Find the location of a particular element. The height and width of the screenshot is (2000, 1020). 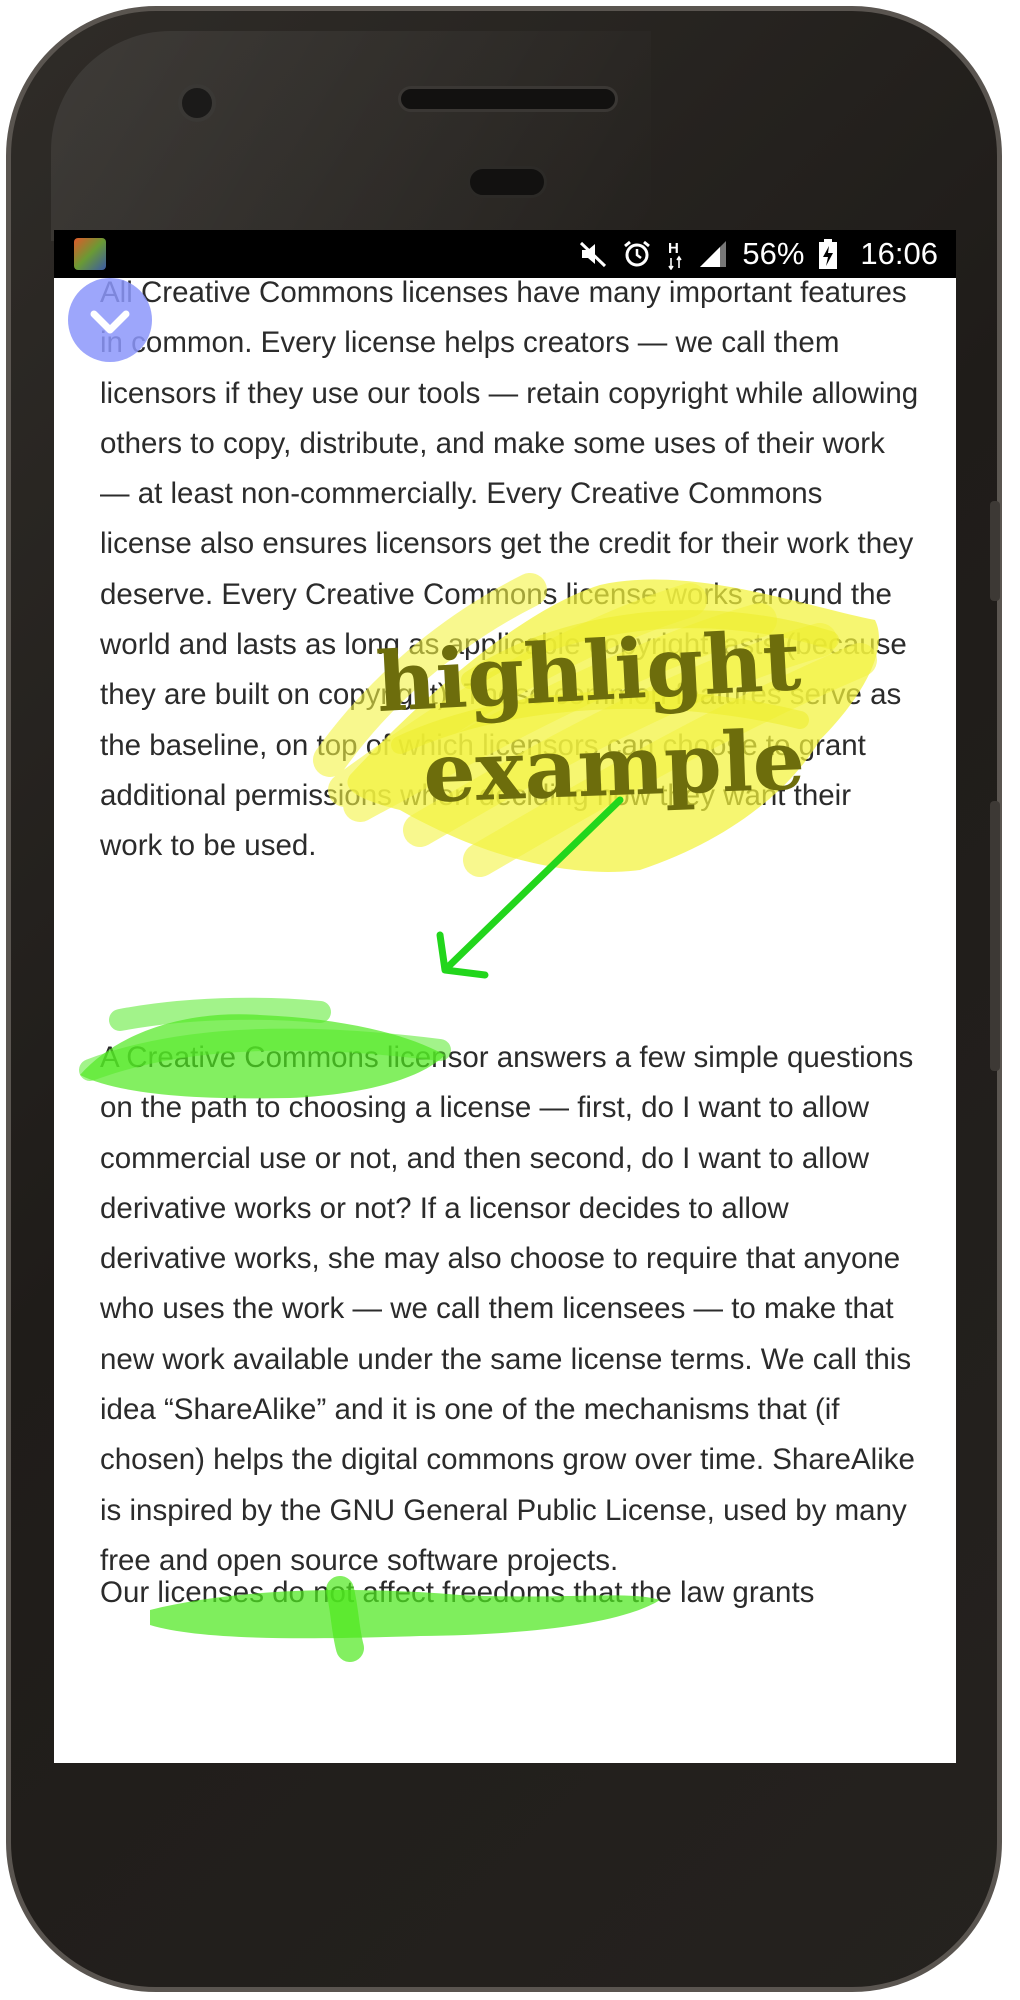

collapse-button is located at coordinates (110, 320).